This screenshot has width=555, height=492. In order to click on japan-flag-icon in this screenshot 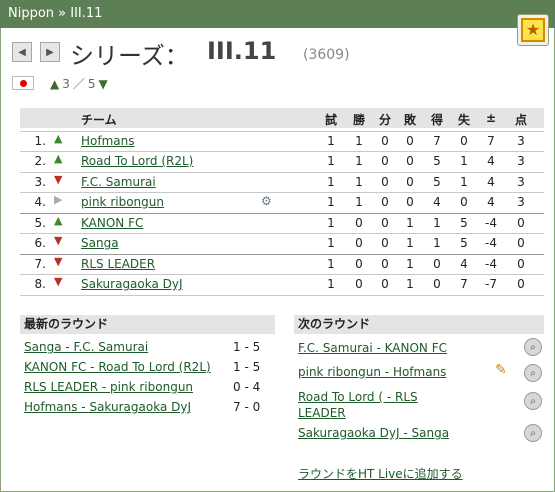, I will do `click(23, 83)`.